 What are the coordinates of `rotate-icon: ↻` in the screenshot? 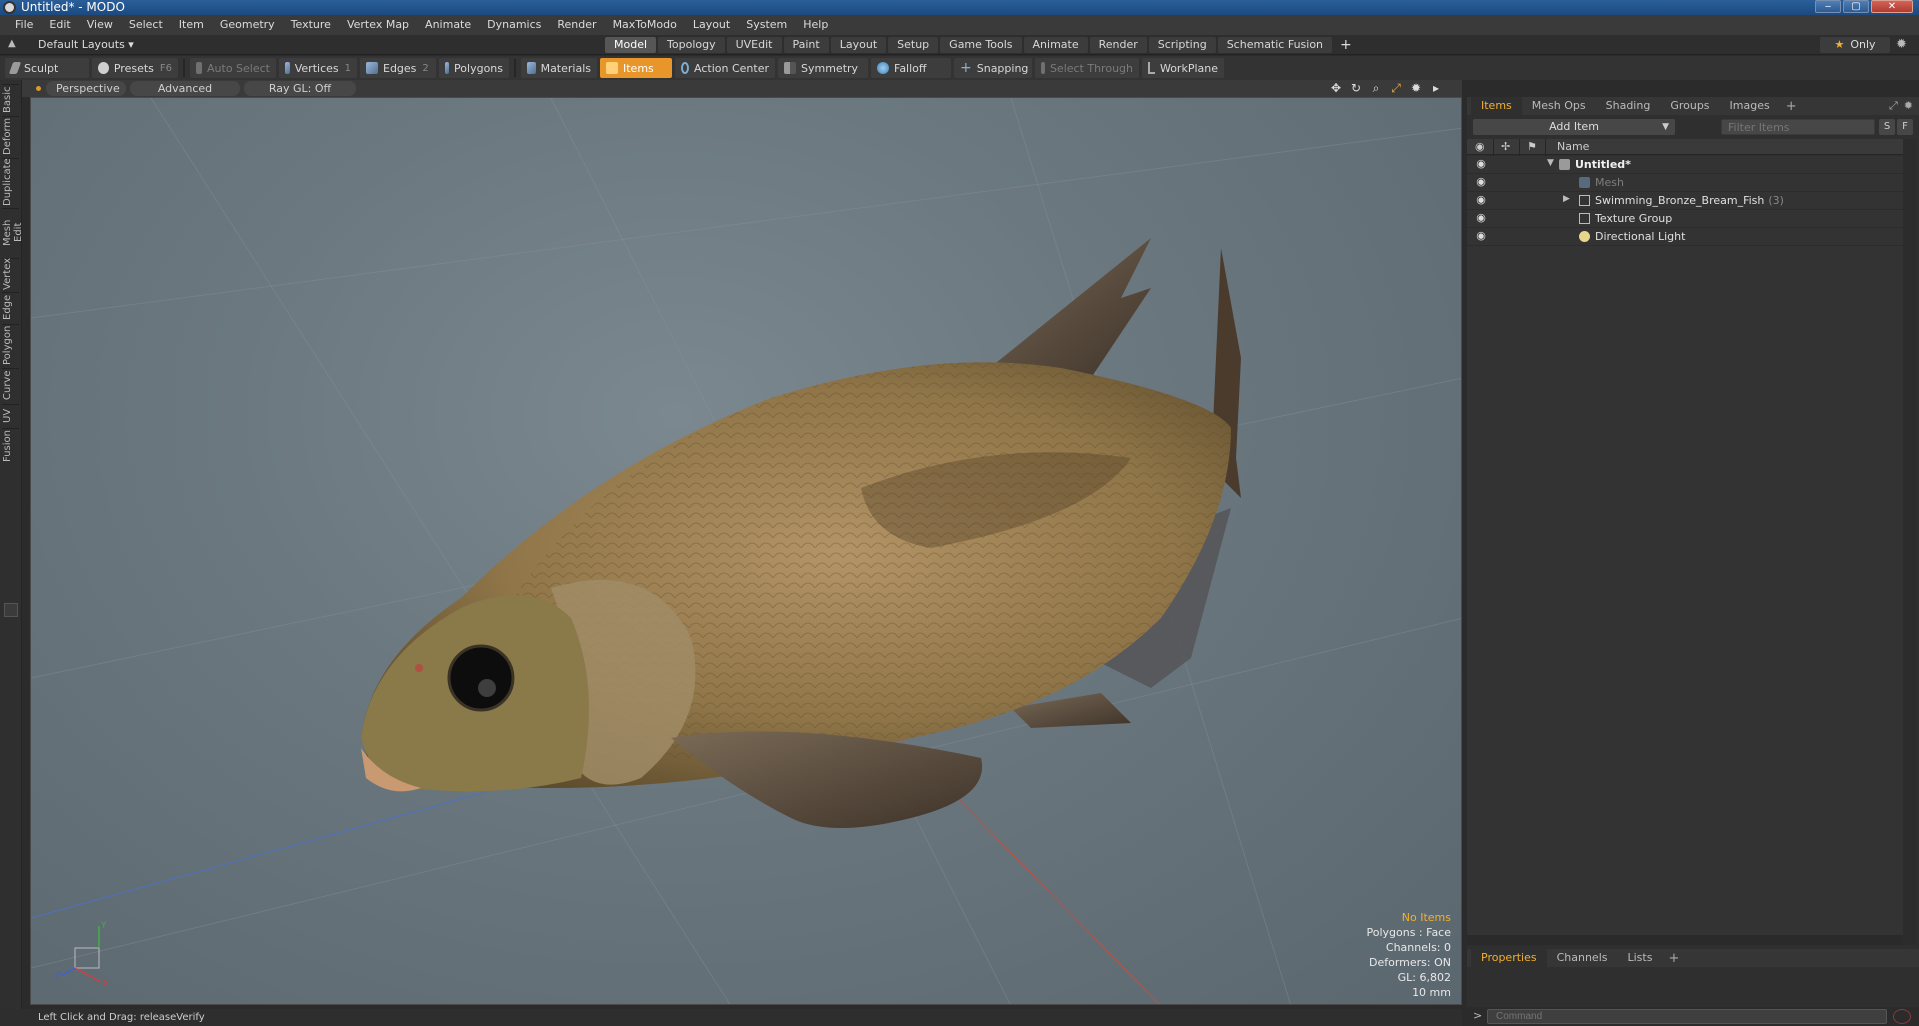 It's located at (1356, 88).